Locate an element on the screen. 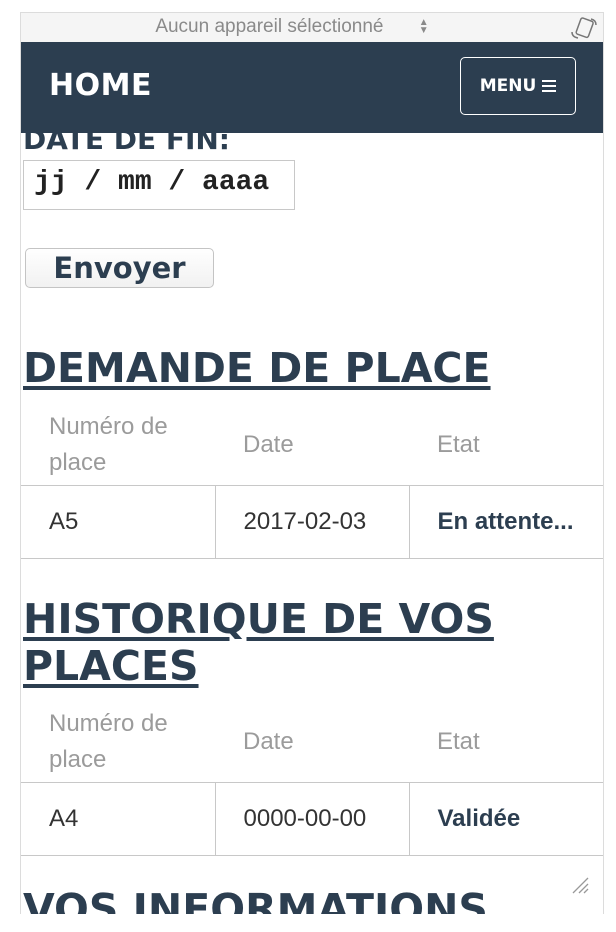 Image resolution: width=616 pixels, height=932 pixels. device-selector-label: Aucun appareil sélectionné is located at coordinates (269, 26).